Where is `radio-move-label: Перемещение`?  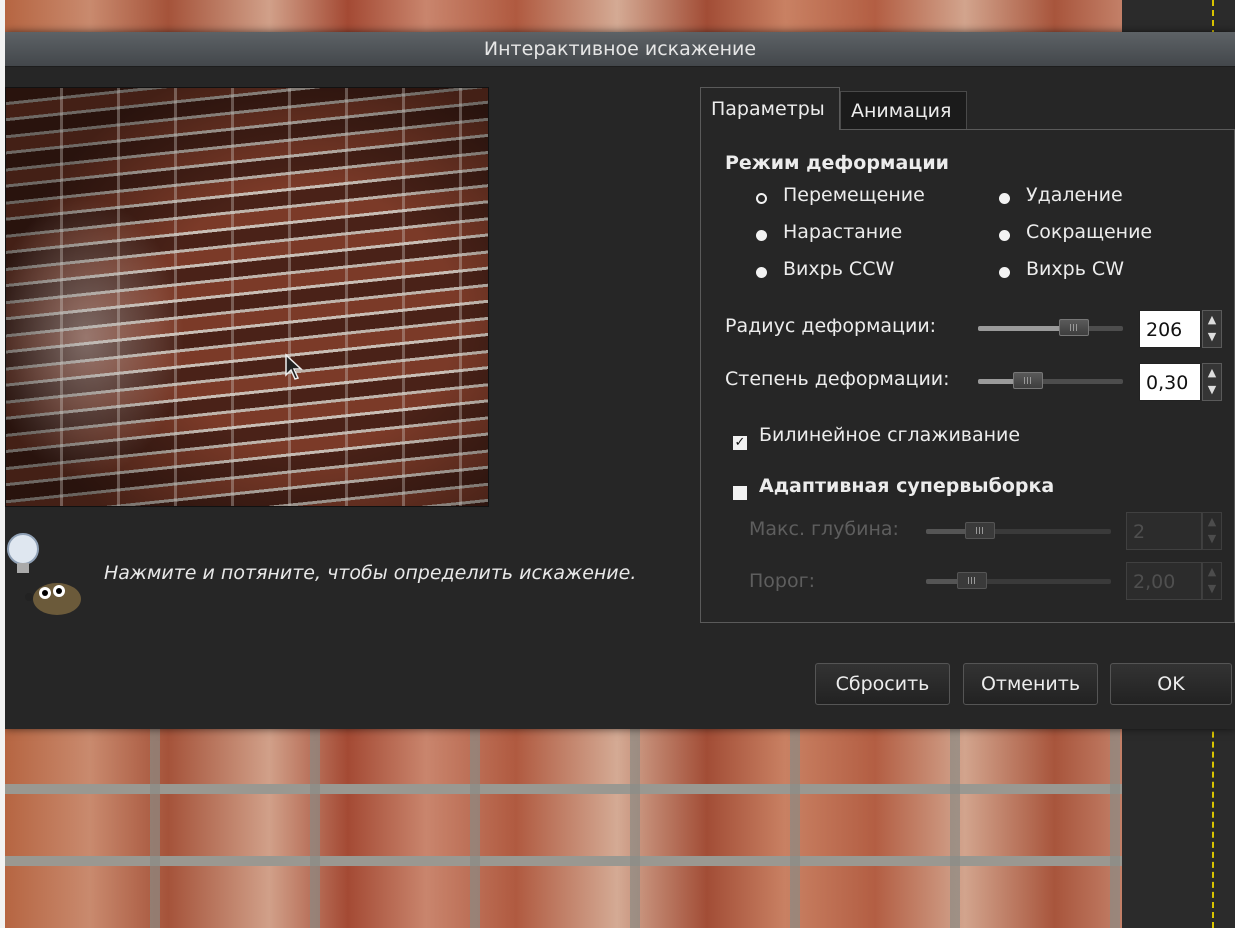
radio-move-label: Перемещение is located at coordinates (854, 195).